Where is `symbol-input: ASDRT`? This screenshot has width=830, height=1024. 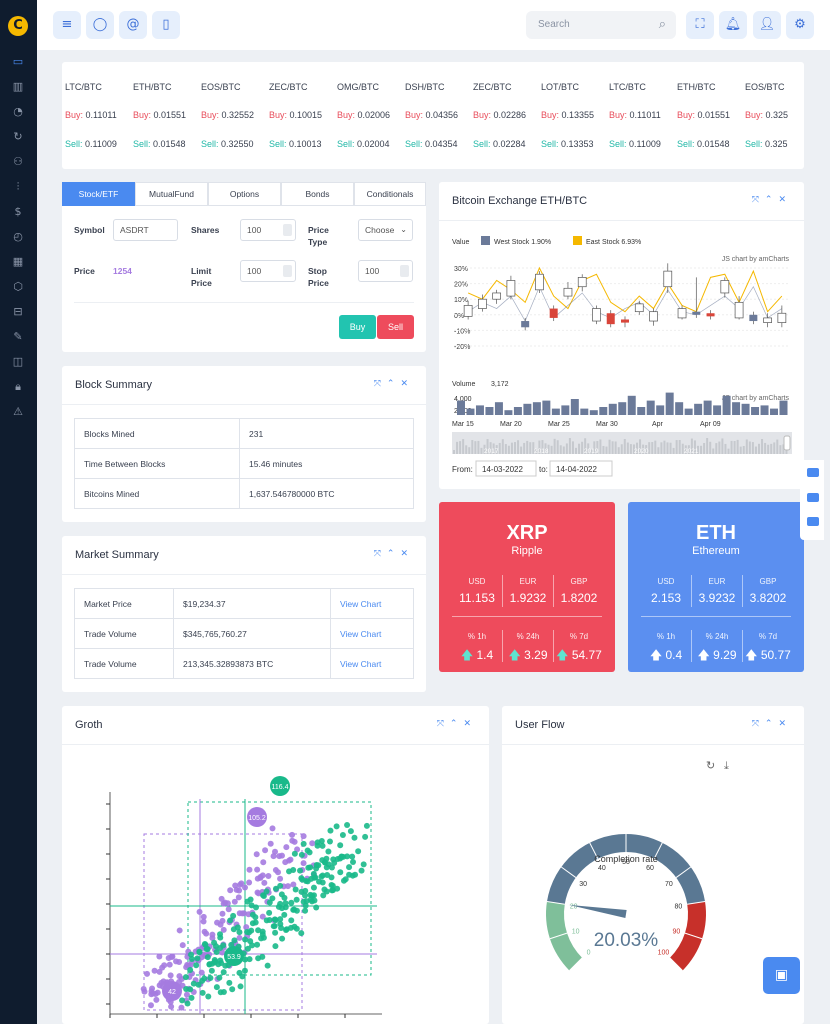 symbol-input: ASDRT is located at coordinates (145, 230).